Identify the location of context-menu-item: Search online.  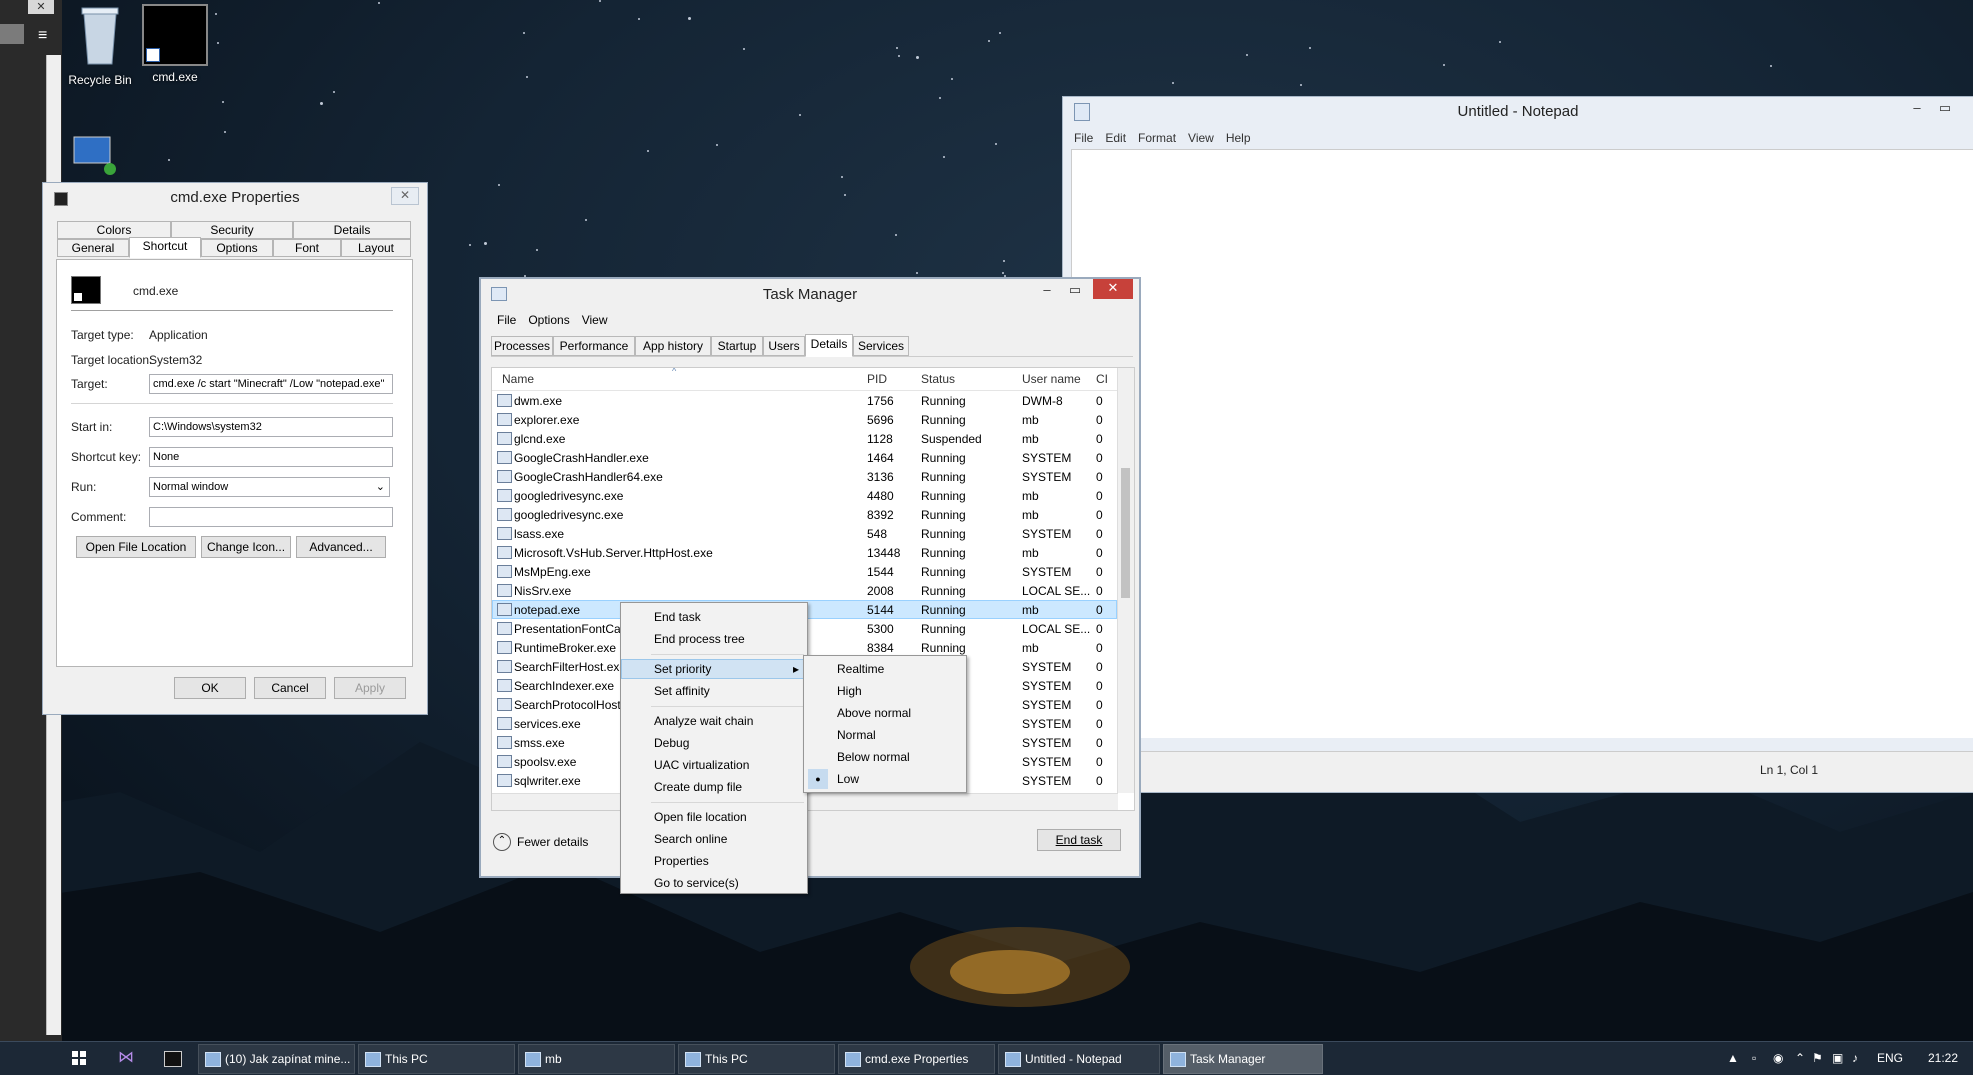
(714, 839).